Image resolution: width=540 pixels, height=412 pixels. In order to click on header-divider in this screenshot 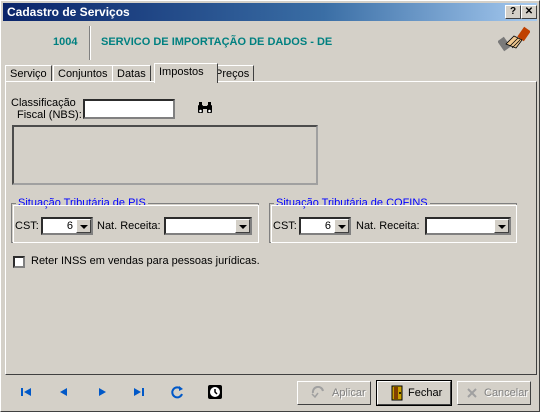, I will do `click(90, 43)`.